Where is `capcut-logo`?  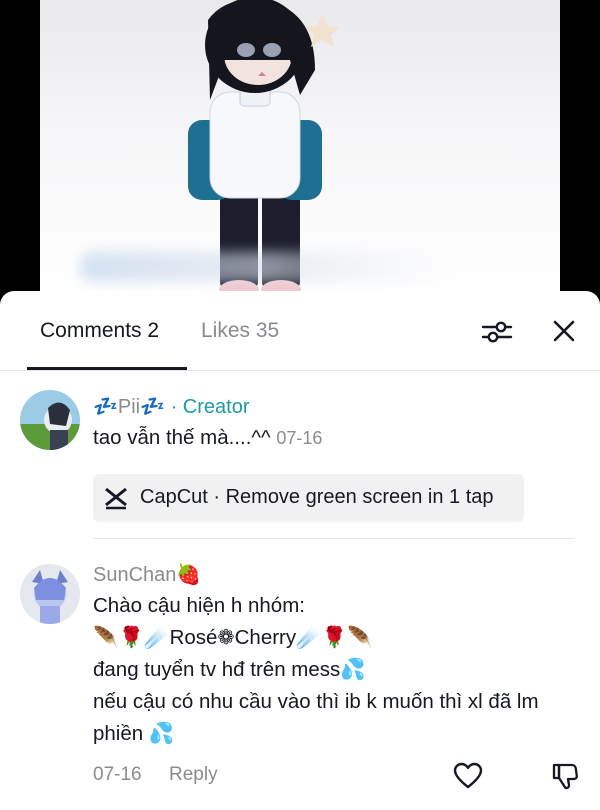 capcut-logo is located at coordinates (116, 498).